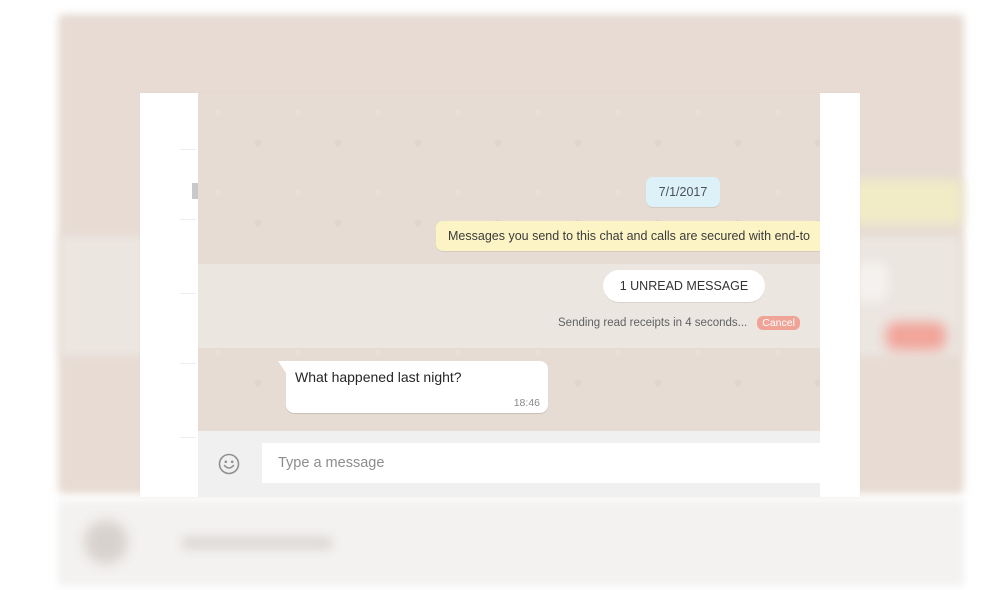 The width and height of the screenshot is (1000, 590). I want to click on blurred-encryption-notice, so click(906, 202).